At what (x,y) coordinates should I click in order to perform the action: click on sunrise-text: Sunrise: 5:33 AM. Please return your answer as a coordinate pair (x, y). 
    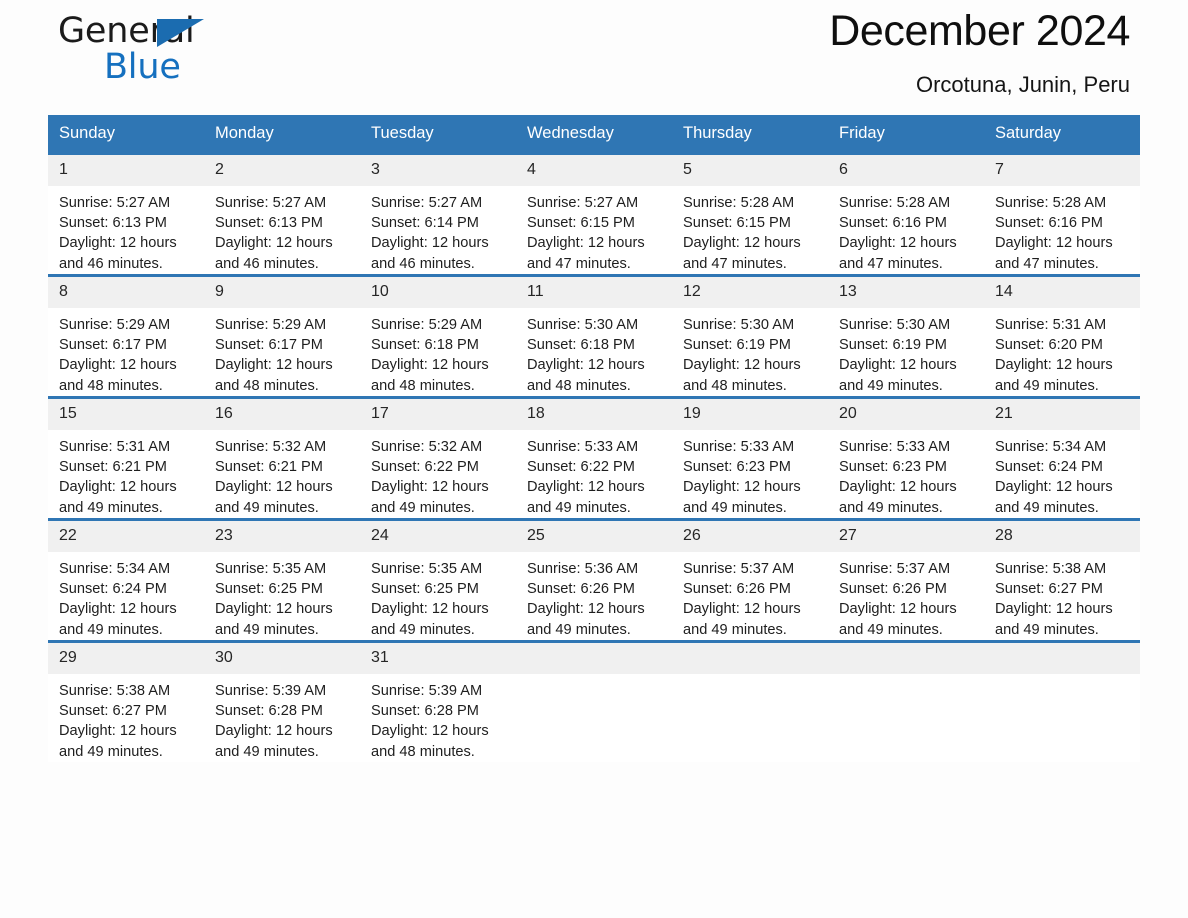
    Looking at the image, I should click on (583, 447).